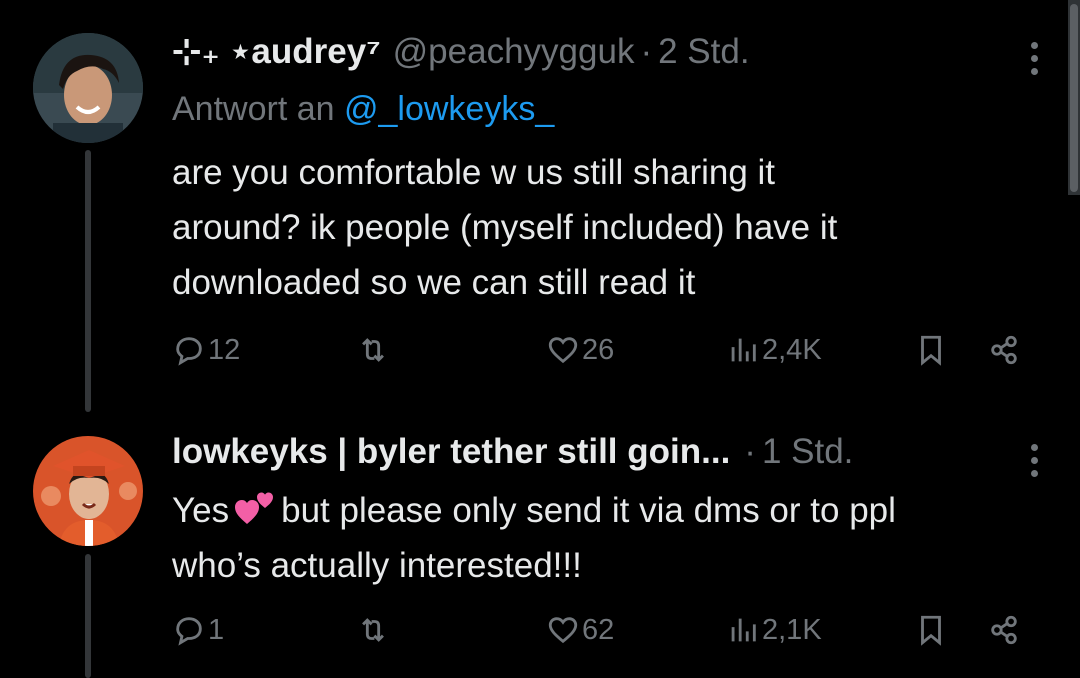  What do you see at coordinates (224, 349) in the screenshot?
I see `reply-count: 12` at bounding box center [224, 349].